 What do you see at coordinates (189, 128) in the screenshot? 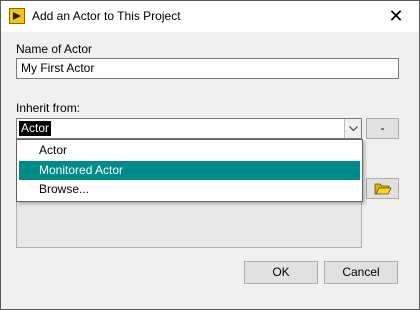
I see `inherit-from-select: Actor` at bounding box center [189, 128].